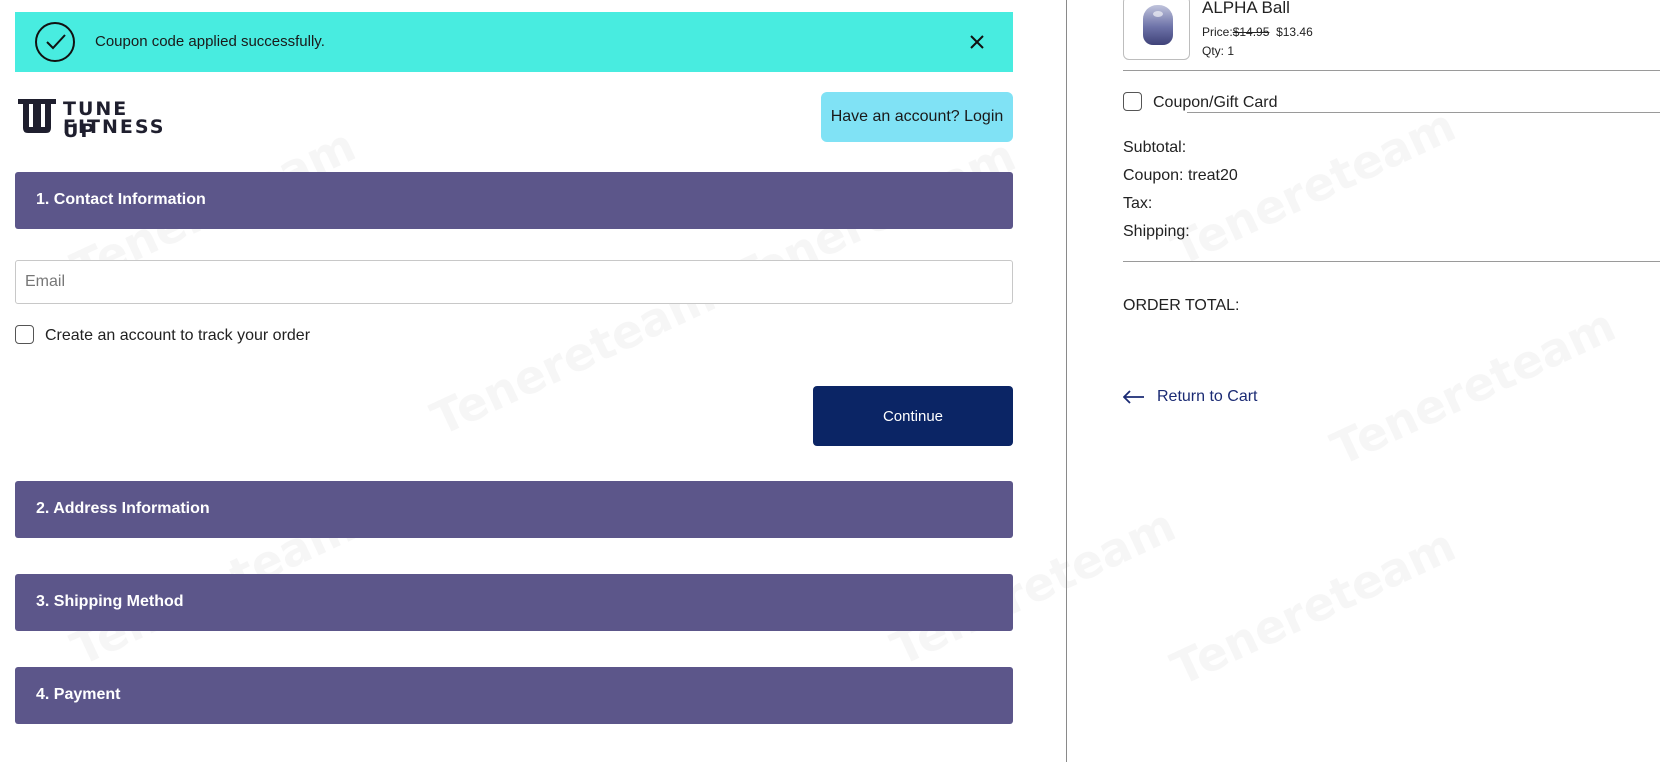 Image resolution: width=1660 pixels, height=762 pixels. Describe the element at coordinates (114, 127) in the screenshot. I see `logo-text-line2: FITNESS` at that location.